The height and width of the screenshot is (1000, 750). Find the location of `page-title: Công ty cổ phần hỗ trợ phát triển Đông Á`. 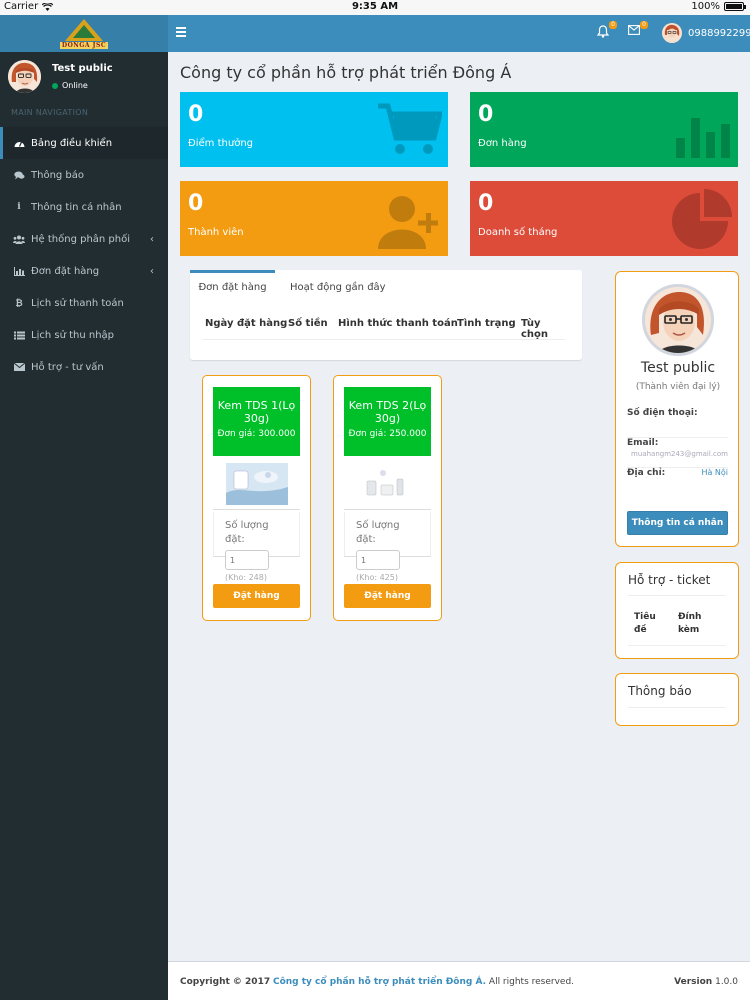

page-title: Công ty cổ phần hỗ trợ phát triển Đông Á is located at coordinates (346, 72).